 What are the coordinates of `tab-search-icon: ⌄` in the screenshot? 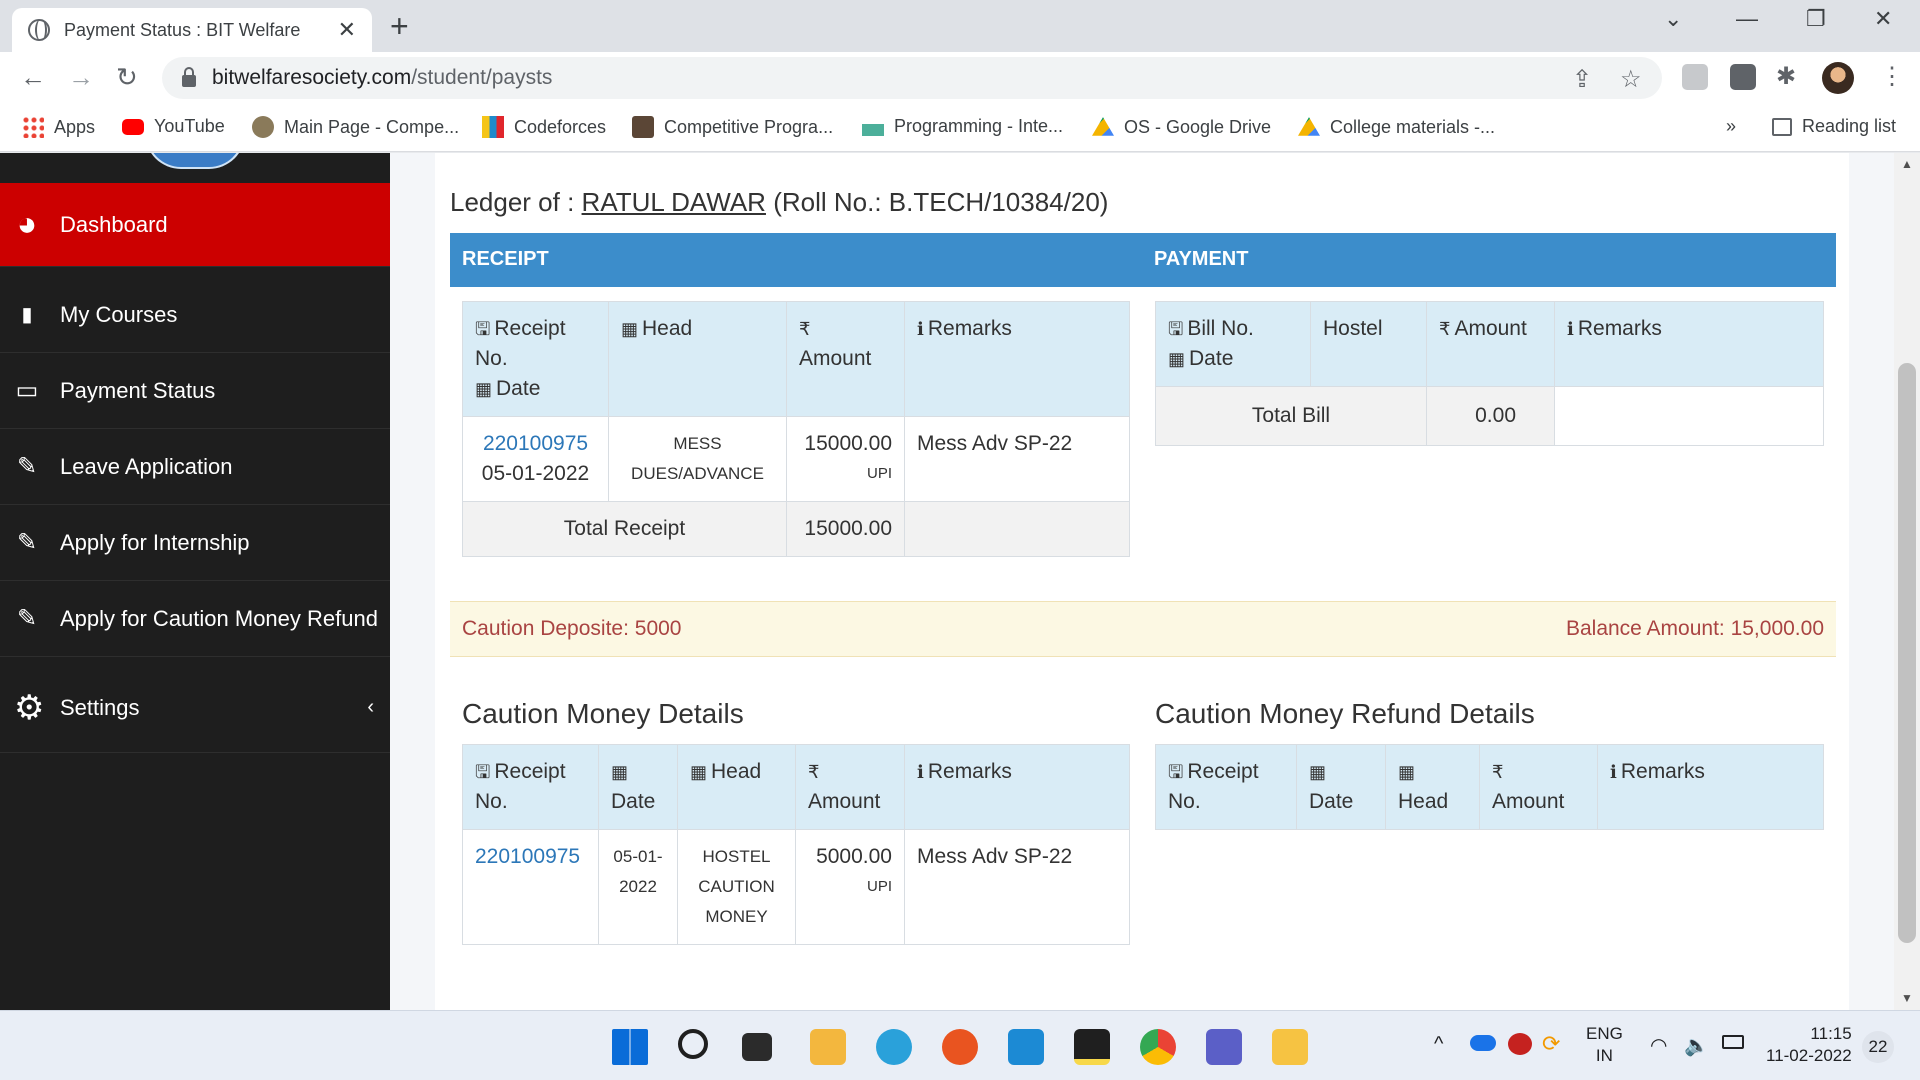 It's located at (1673, 19).